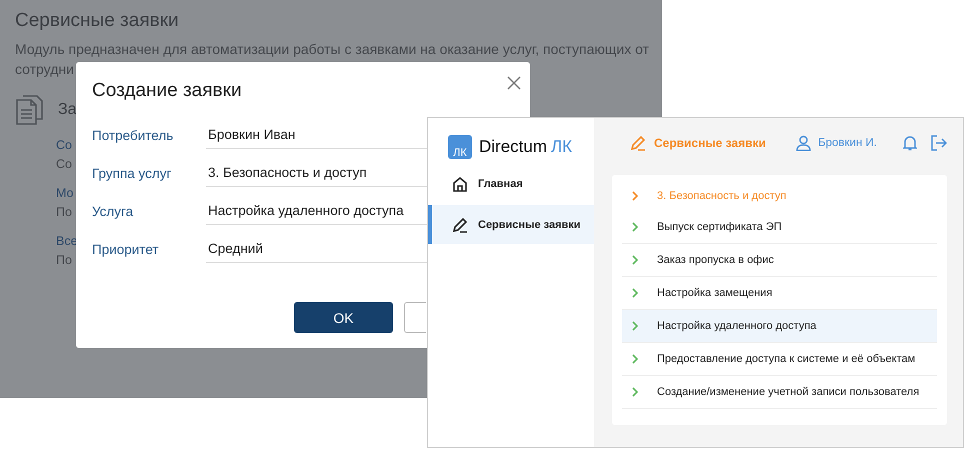 This screenshot has height=449, width=967. I want to click on logo-text: Directum, so click(513, 146).